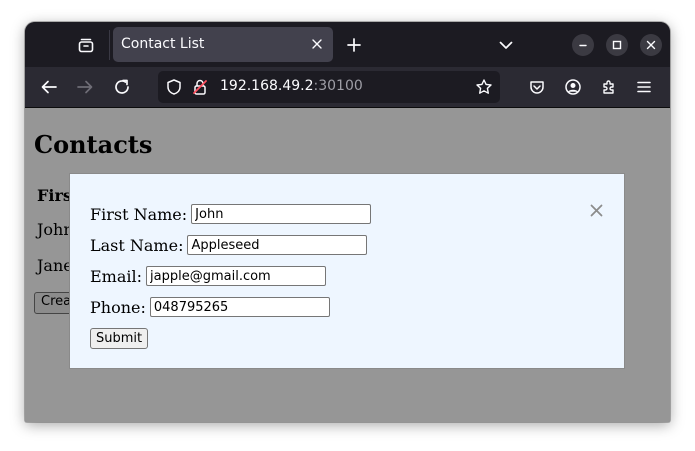 The width and height of the screenshot is (695, 451). I want to click on maximize-button, so click(617, 45).